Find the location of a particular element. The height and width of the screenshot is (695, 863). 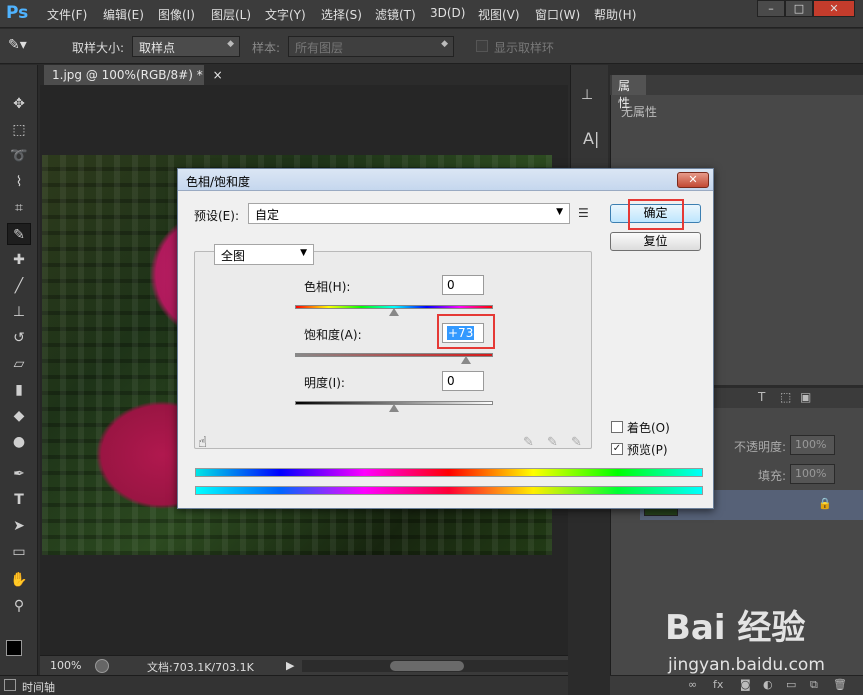

document-tab-title: 1.jpg @ 100%(RGB/8#) * is located at coordinates (127, 75).